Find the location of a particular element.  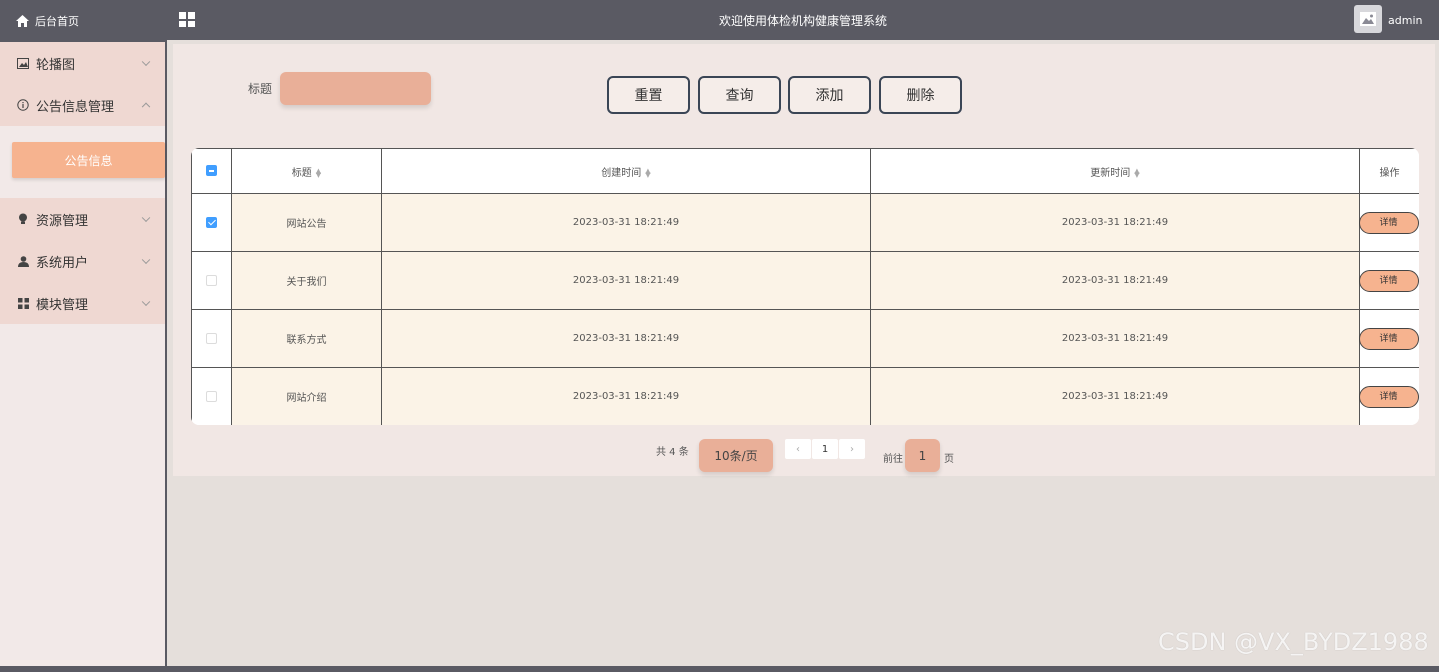

sidebar-item-module-management: 模块管理 is located at coordinates (82, 303).